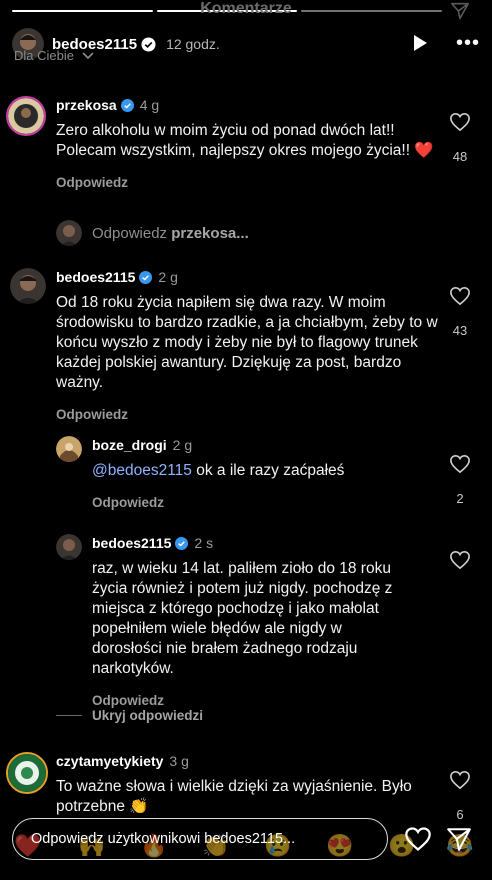 This screenshot has width=492, height=880. I want to click on chevron-down-icon, so click(88, 55).